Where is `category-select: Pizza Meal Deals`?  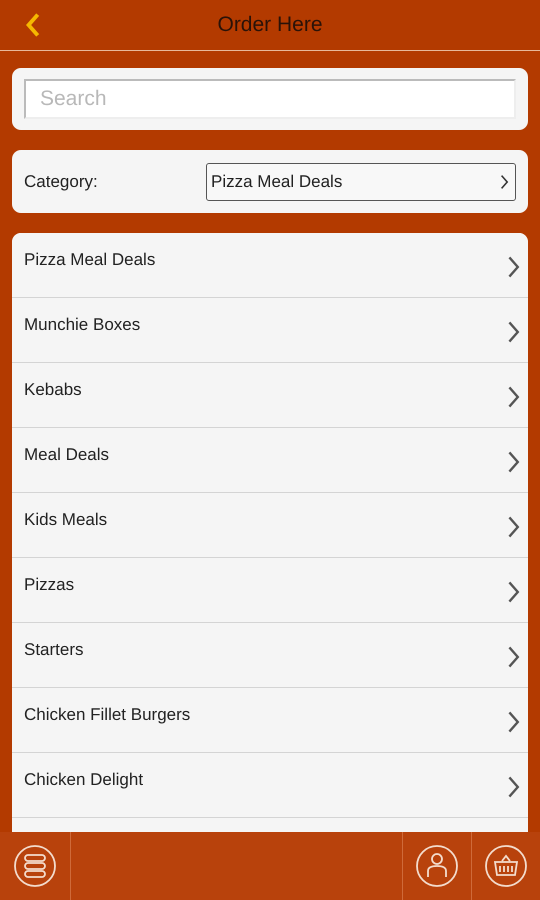 category-select: Pizza Meal Deals is located at coordinates (361, 181).